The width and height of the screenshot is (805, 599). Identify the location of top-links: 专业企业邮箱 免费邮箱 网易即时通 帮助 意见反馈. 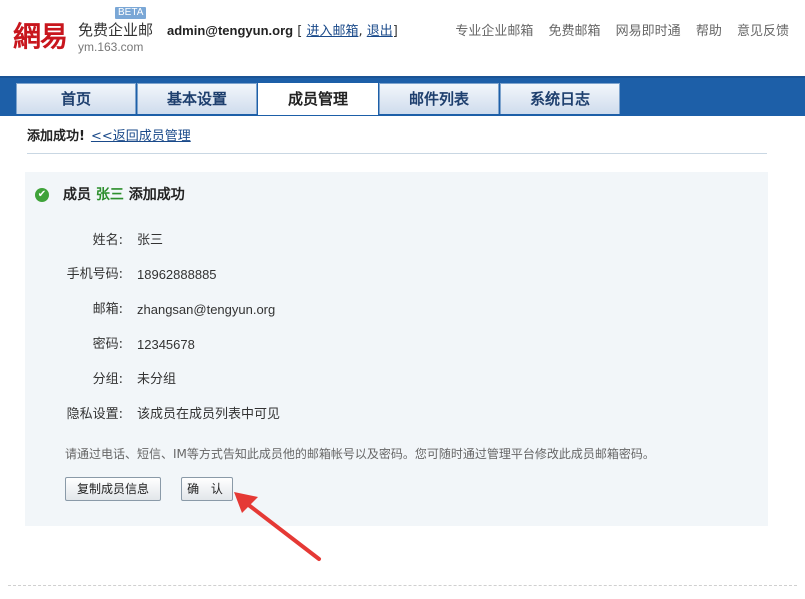
(616, 32).